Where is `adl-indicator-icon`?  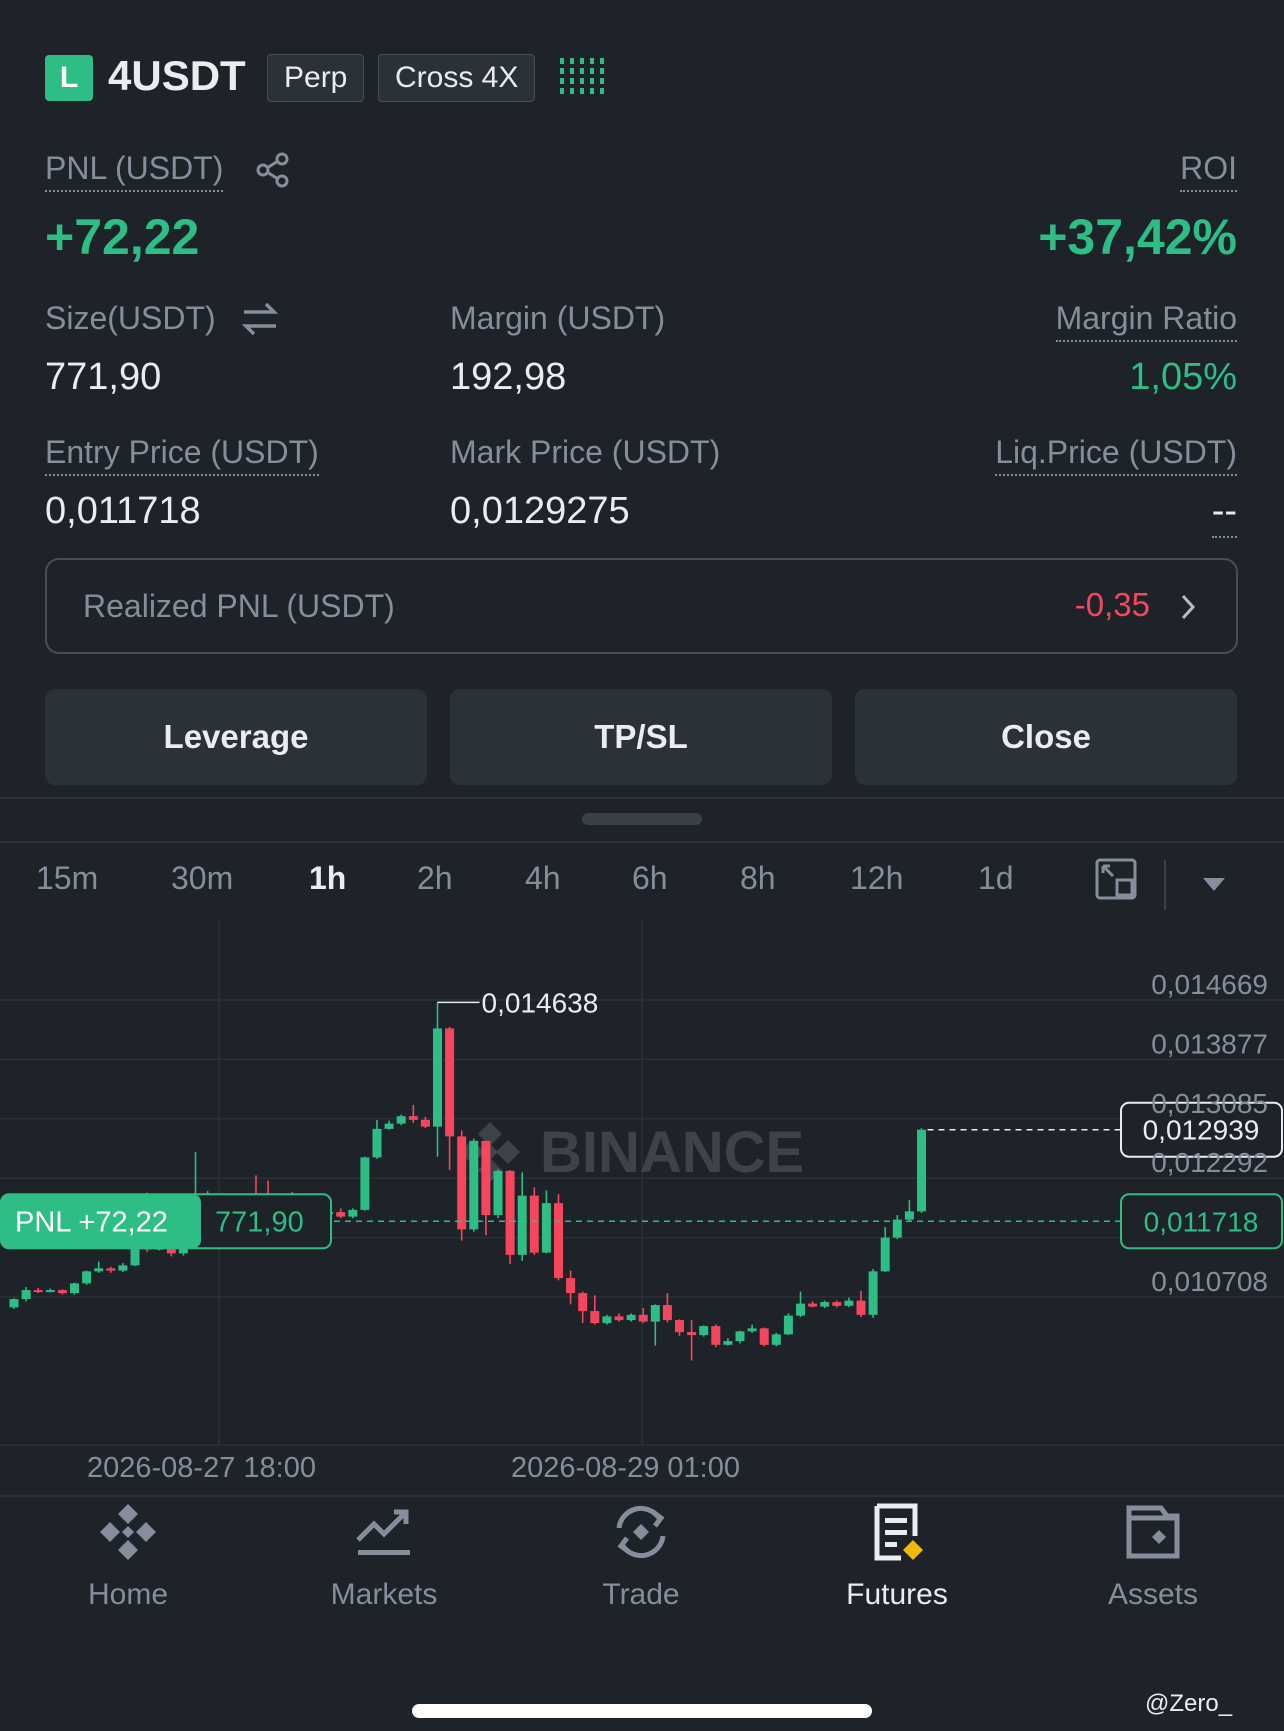 adl-indicator-icon is located at coordinates (585, 78).